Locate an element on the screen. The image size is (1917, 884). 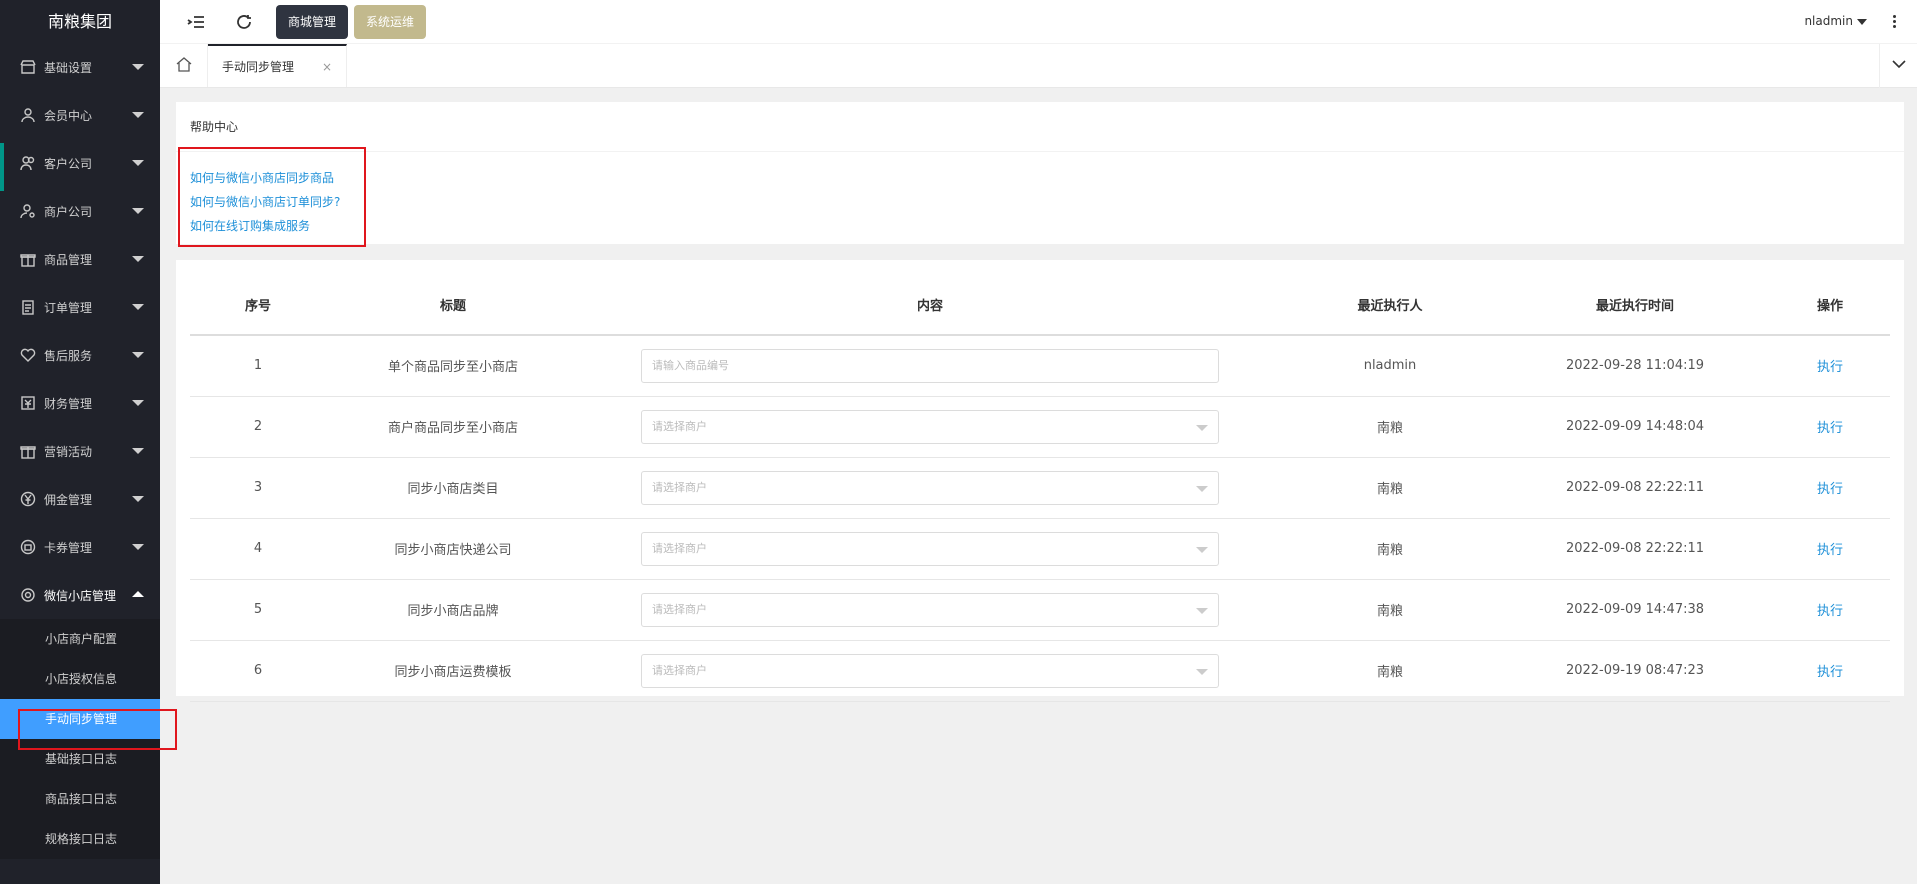
gear-icon is located at coordinates (28, 595).